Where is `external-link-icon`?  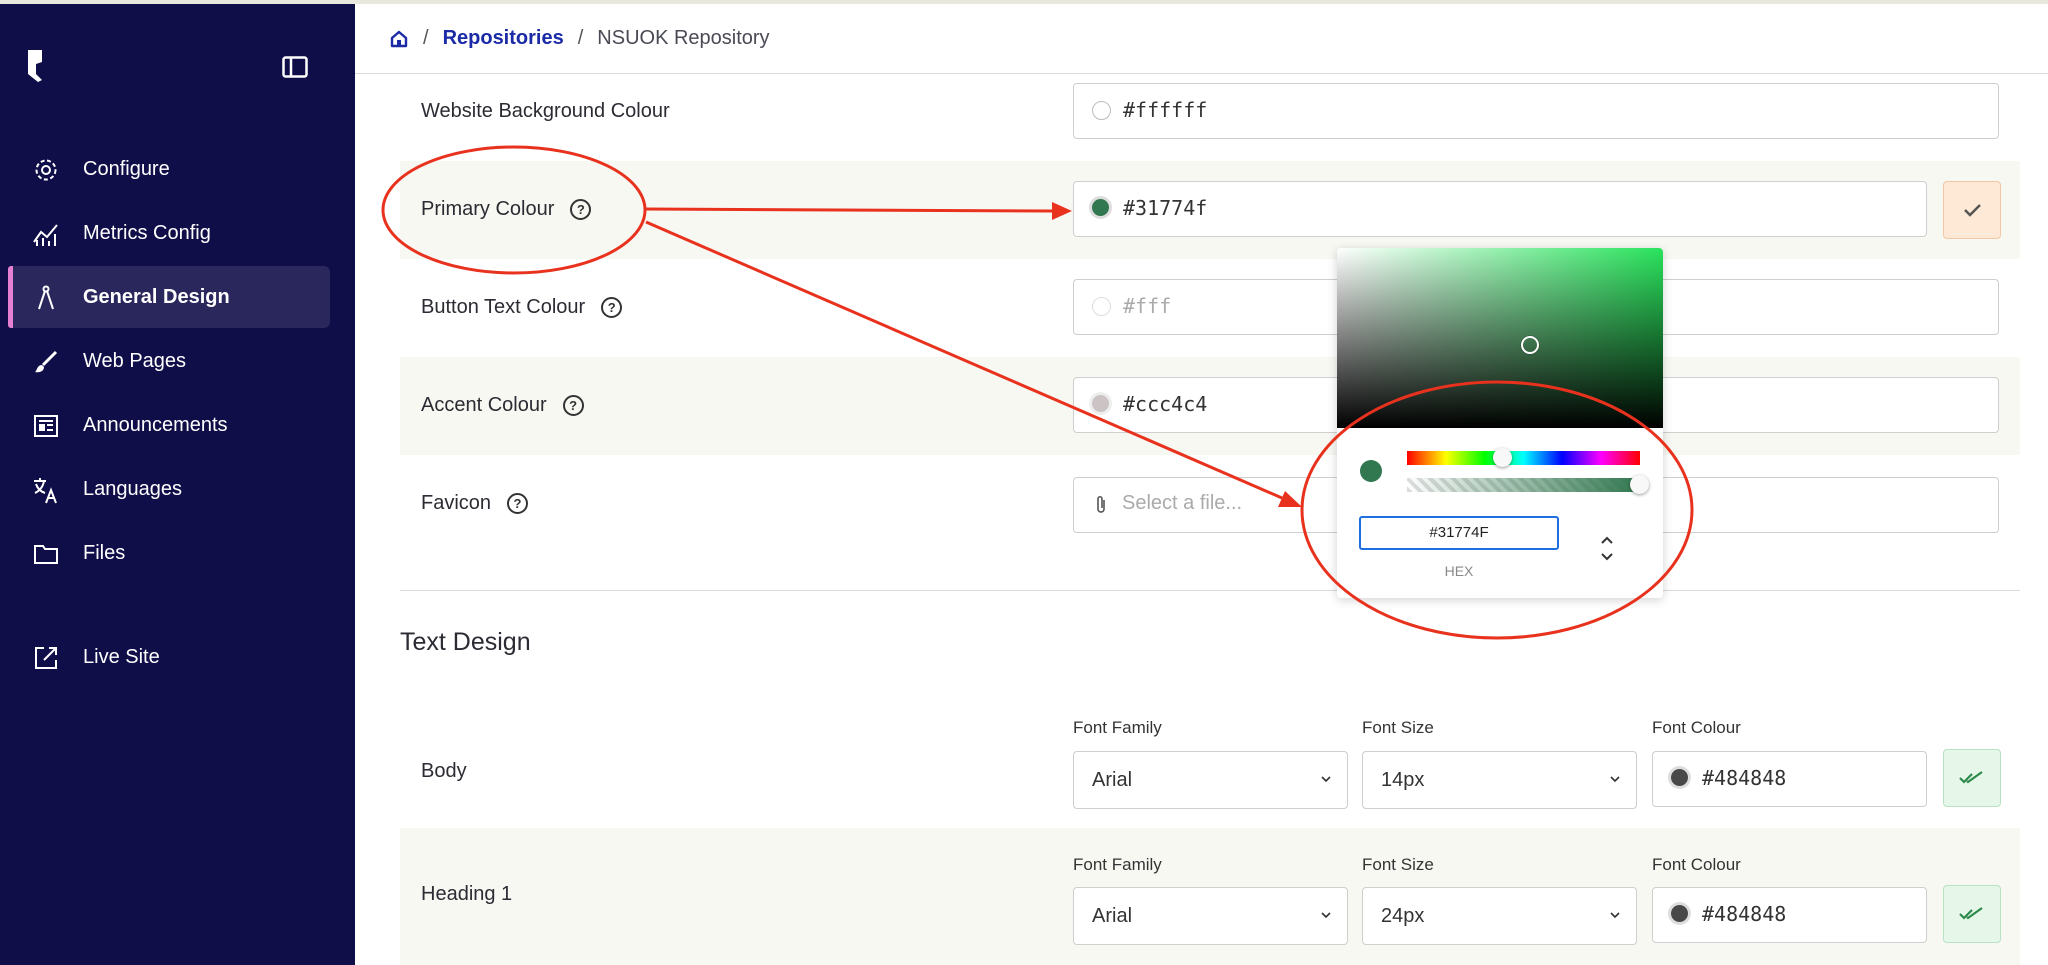 external-link-icon is located at coordinates (46, 658).